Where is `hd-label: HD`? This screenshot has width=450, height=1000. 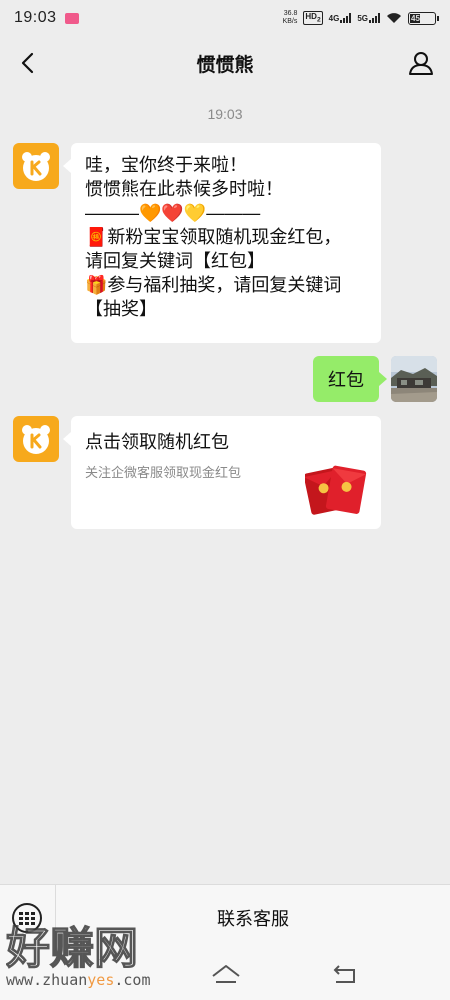
hd-label: HD is located at coordinates (311, 17).